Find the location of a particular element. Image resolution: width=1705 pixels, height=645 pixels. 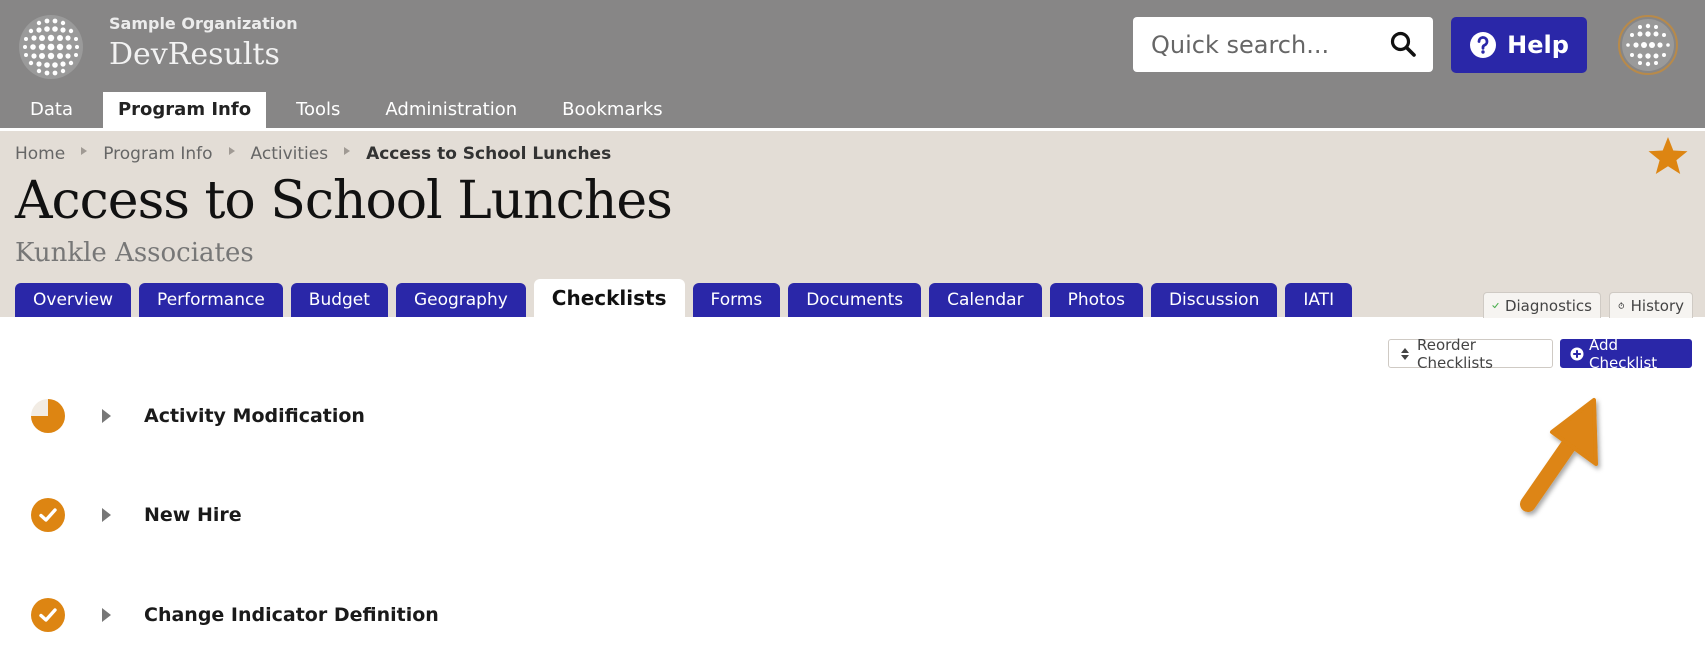

diagnostics-tab-label: Diagnostics is located at coordinates (1548, 305).